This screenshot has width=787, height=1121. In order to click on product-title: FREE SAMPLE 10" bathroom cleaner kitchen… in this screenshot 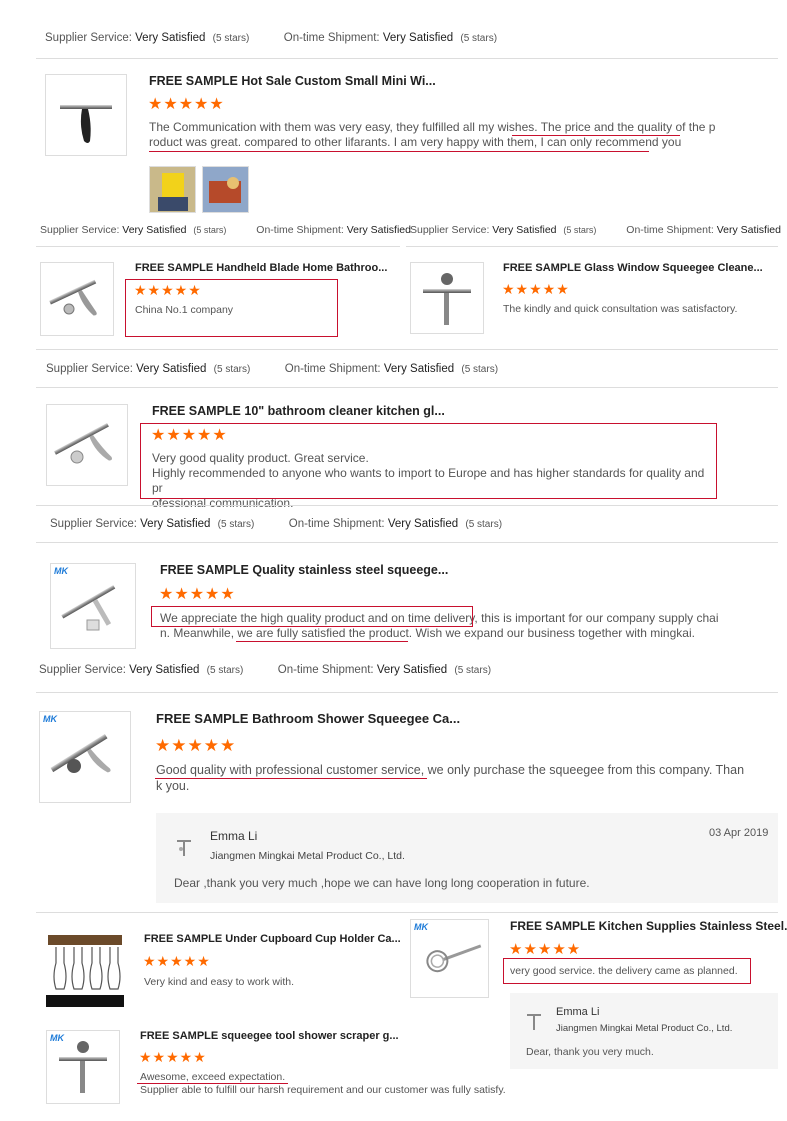, I will do `click(298, 411)`.